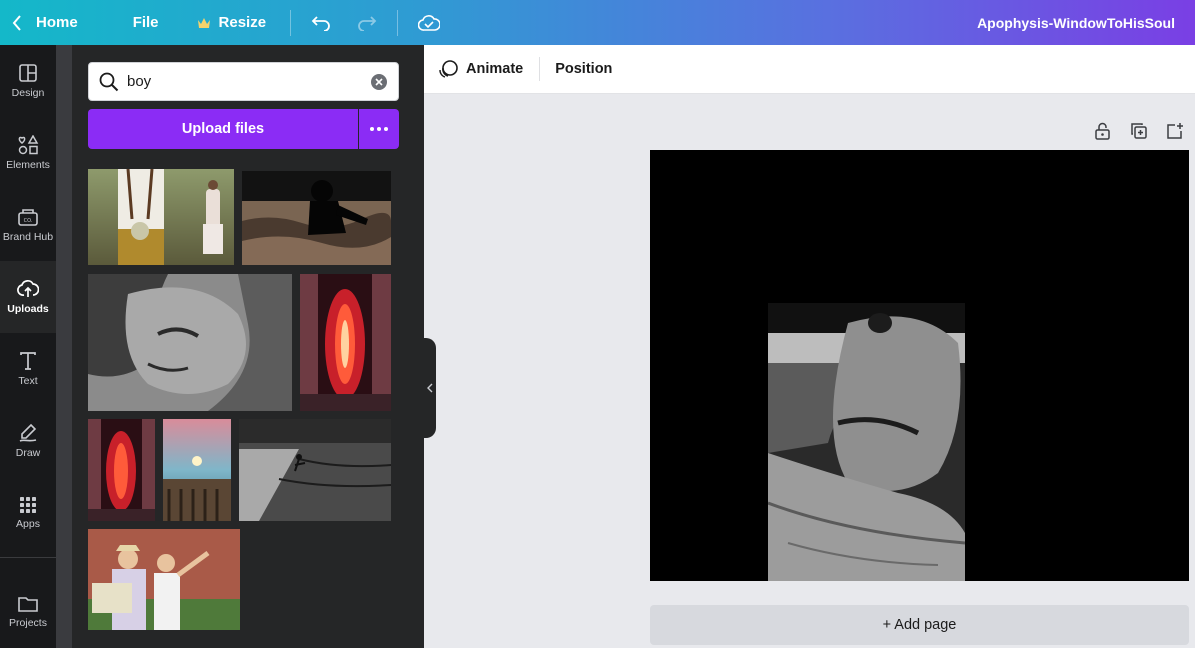  I want to click on rail-item-text: Text, so click(28, 369).